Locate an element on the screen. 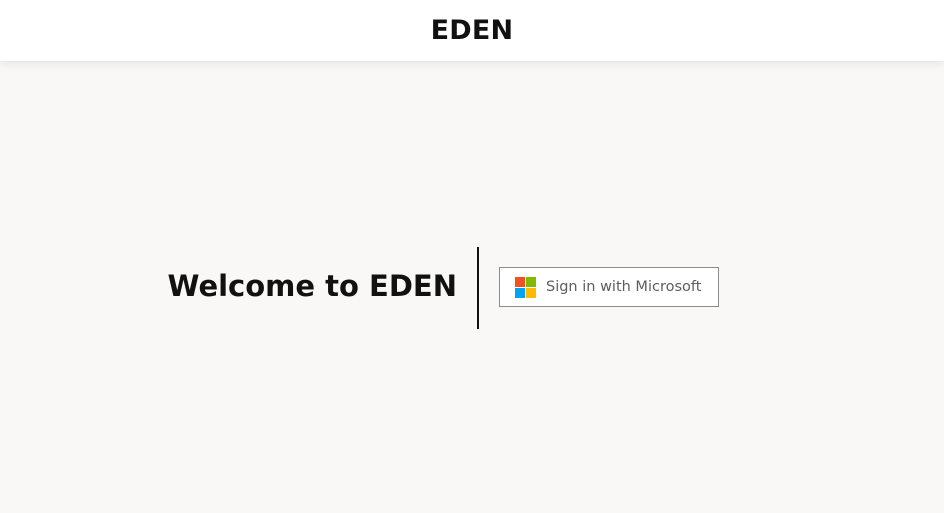  vertical-divider is located at coordinates (478, 288).